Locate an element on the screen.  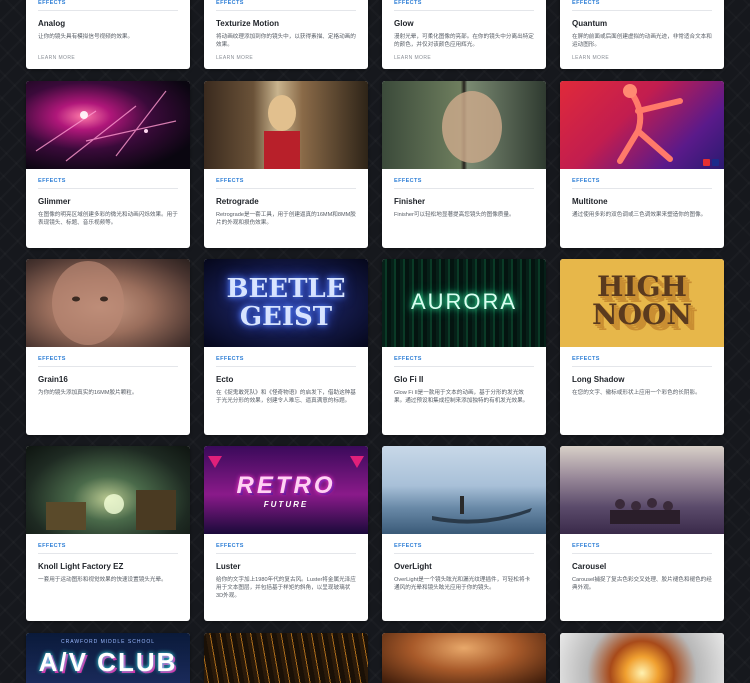
card-description: 让你的镜头具有模拟信号视频的效果。 is located at coordinates (86, 37).